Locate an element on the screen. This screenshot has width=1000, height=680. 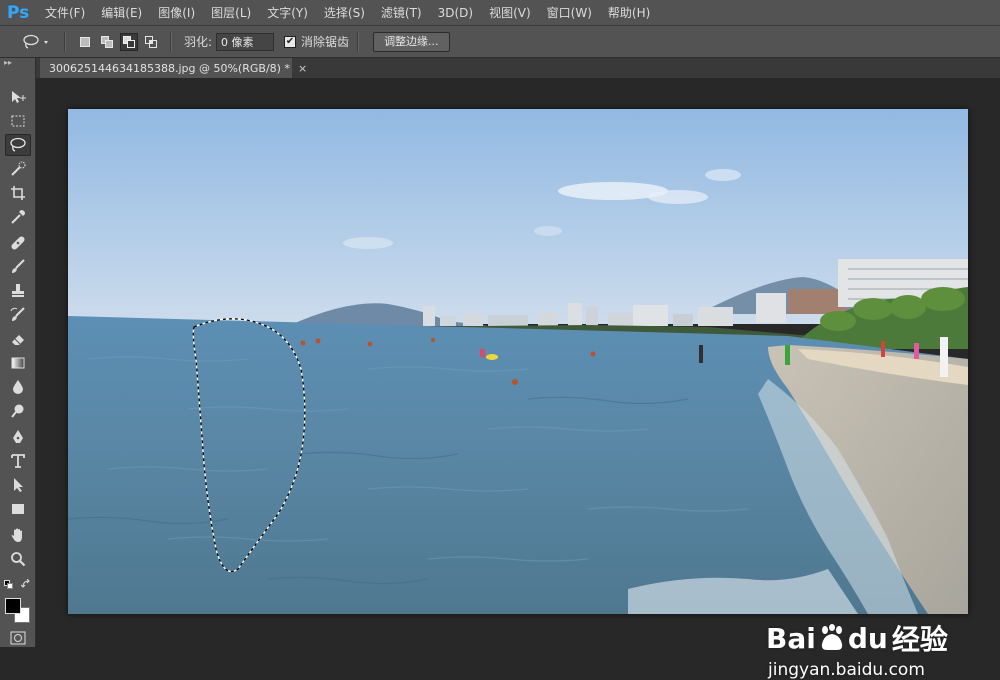
stamp-icon is located at coordinates (18, 290).